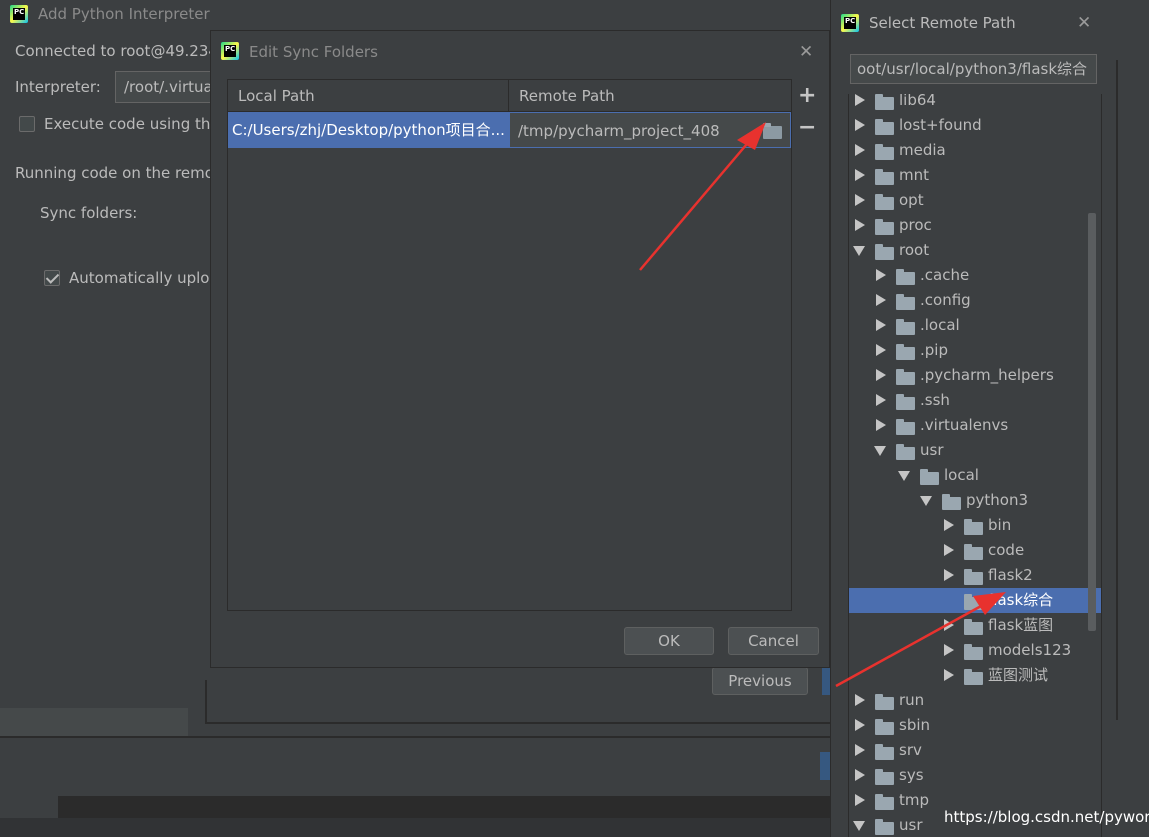  I want to click on watermark: https://blog.csdn.net/pyword, so click(1046, 817).